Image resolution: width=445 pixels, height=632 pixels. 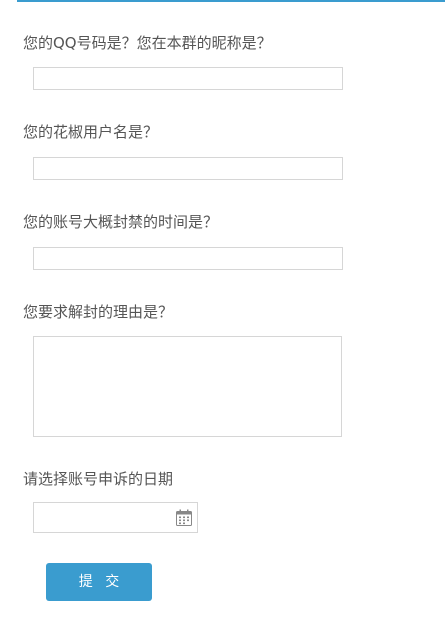 What do you see at coordinates (98, 312) in the screenshot?
I see `question-label-reason: 您要求解封的理由是？` at bounding box center [98, 312].